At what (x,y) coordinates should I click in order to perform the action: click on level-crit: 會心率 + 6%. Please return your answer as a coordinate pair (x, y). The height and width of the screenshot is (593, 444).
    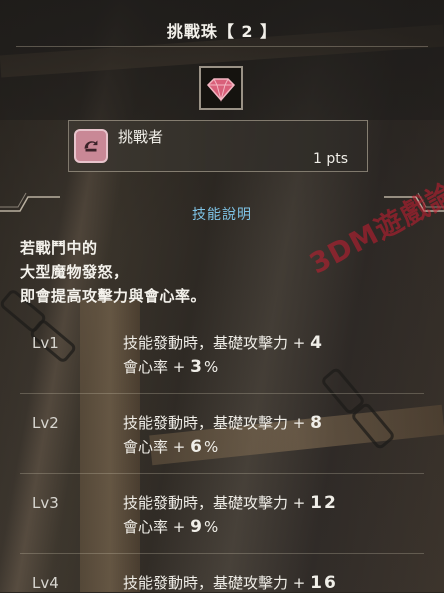
    Looking at the image, I should click on (171, 447).